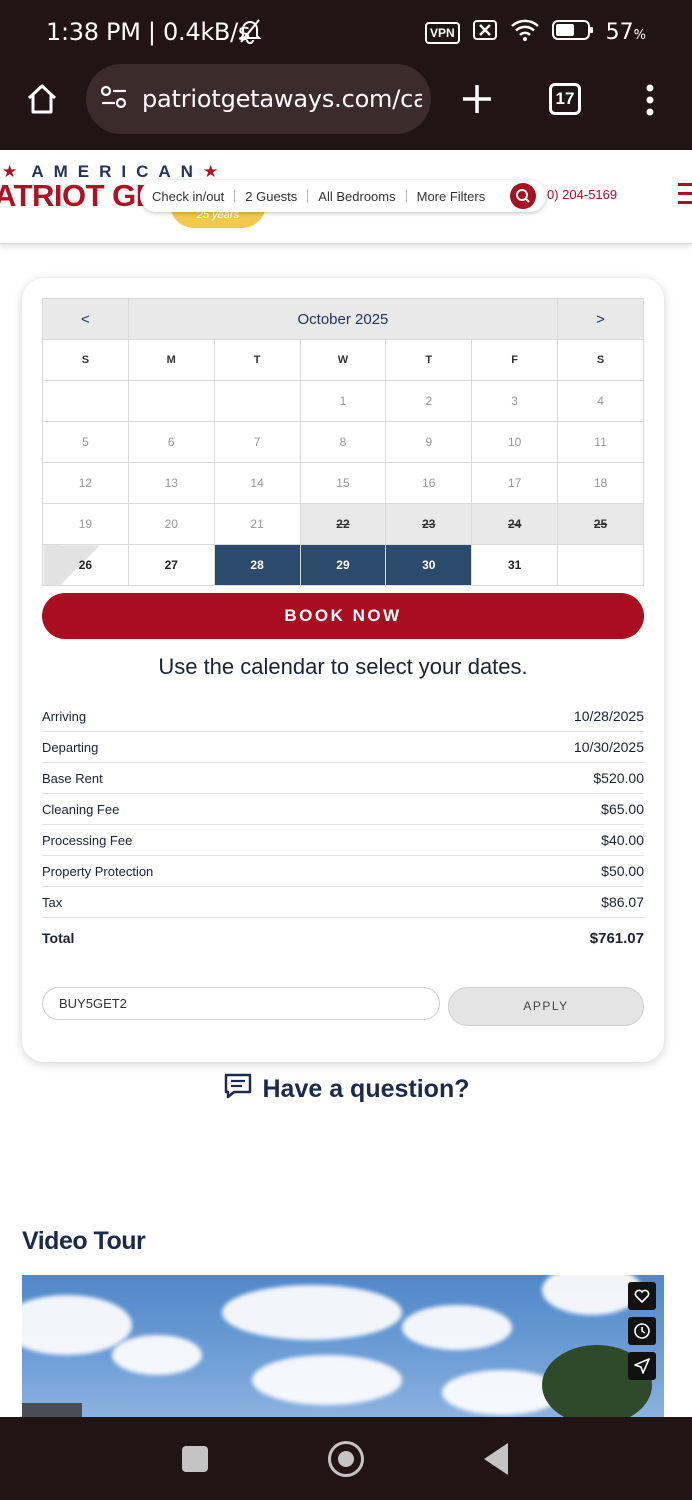 Image resolution: width=692 pixels, height=1500 pixels. What do you see at coordinates (642, 1331) in the screenshot?
I see `clock-icon` at bounding box center [642, 1331].